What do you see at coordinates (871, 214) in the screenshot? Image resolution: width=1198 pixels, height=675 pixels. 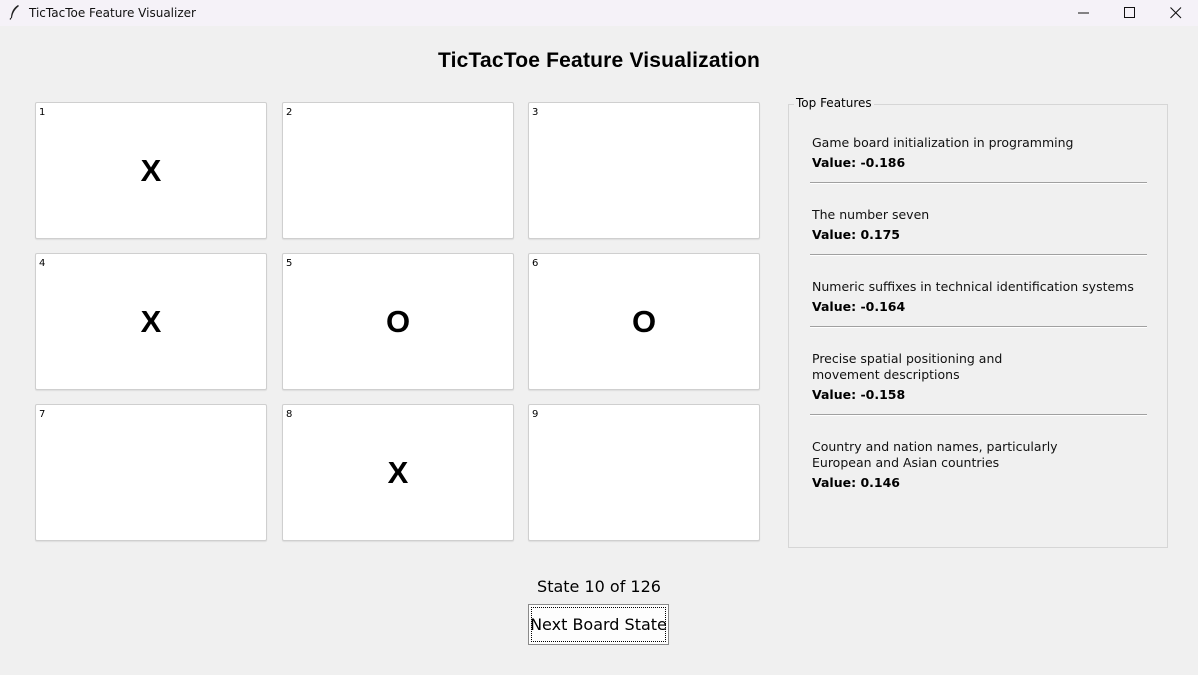 I see `feature-description: The number seven` at bounding box center [871, 214].